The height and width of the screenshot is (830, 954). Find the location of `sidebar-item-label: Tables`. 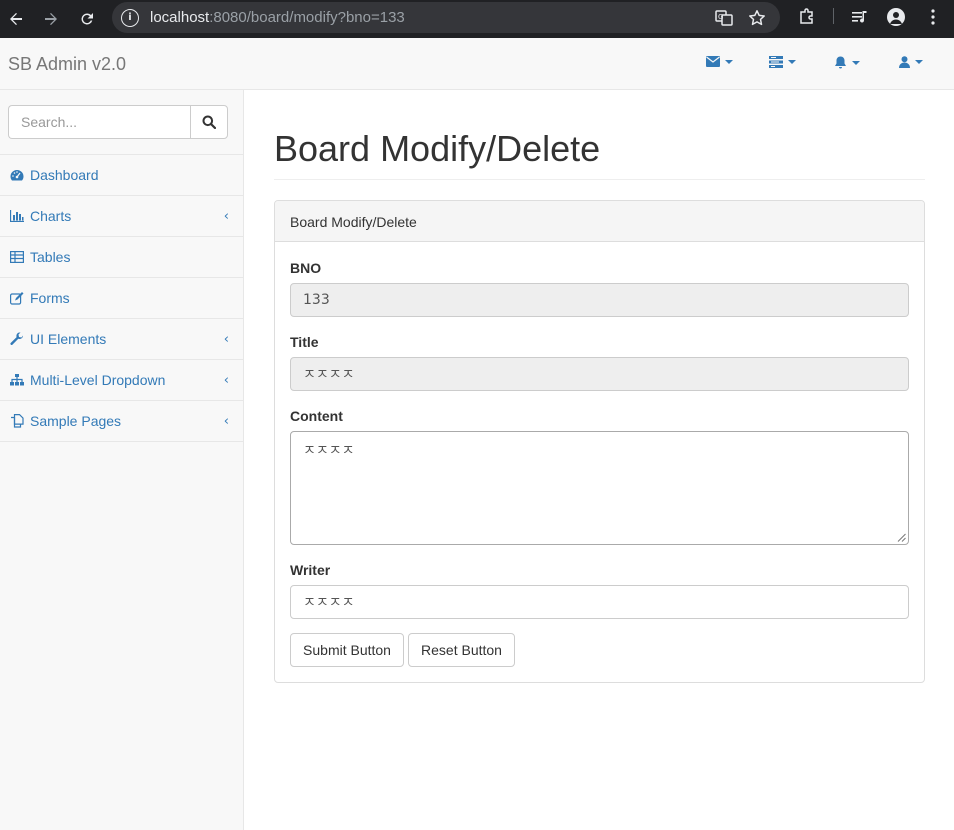

sidebar-item-label: Tables is located at coordinates (50, 257).